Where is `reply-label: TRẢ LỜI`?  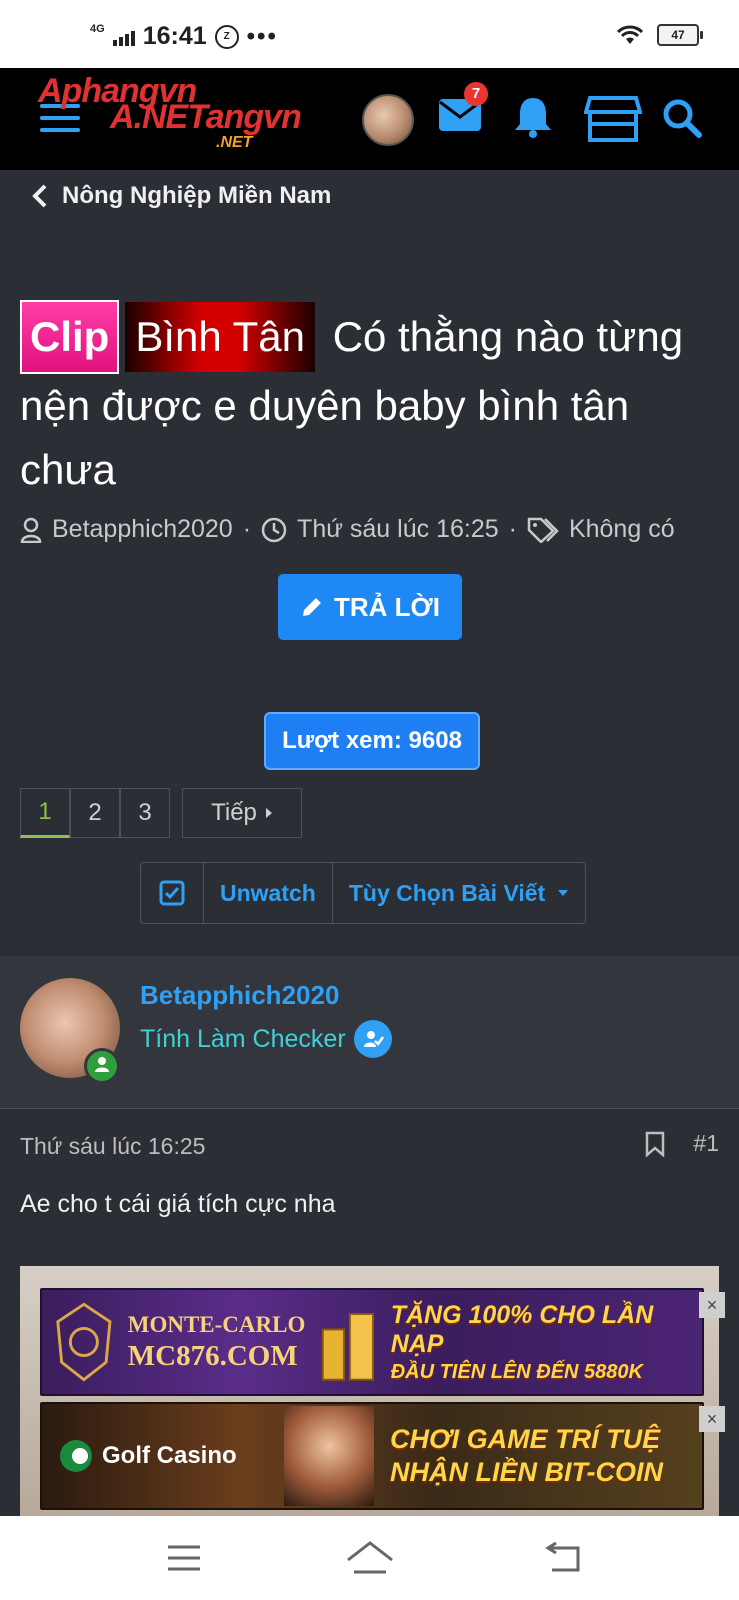 reply-label: TRẢ LỜI is located at coordinates (387, 606).